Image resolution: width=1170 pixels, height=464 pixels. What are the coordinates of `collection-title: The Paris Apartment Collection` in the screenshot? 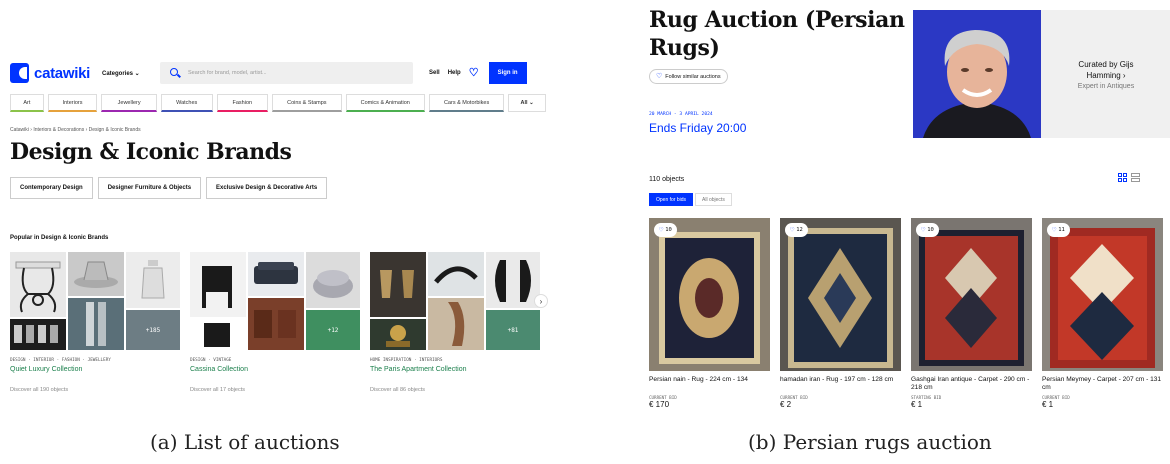 It's located at (455, 369).